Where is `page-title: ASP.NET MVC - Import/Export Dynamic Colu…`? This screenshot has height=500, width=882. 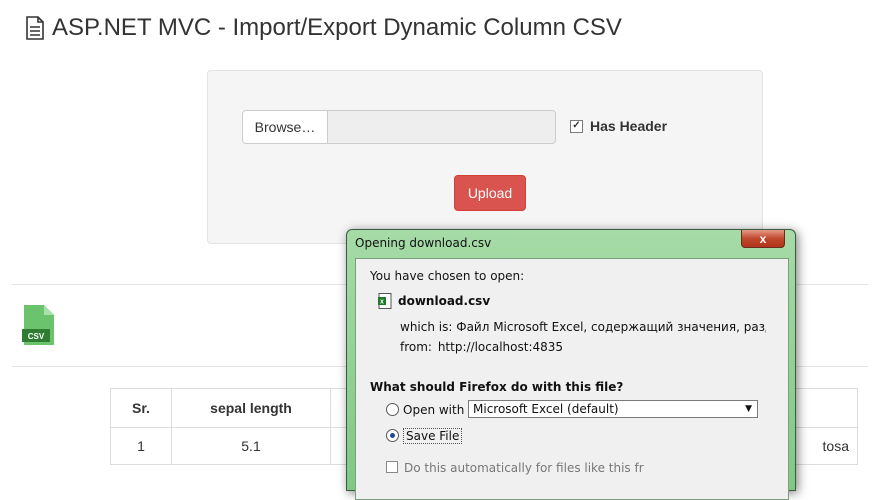 page-title: ASP.NET MVC - Import/Export Dynamic Colu… is located at coordinates (323, 28).